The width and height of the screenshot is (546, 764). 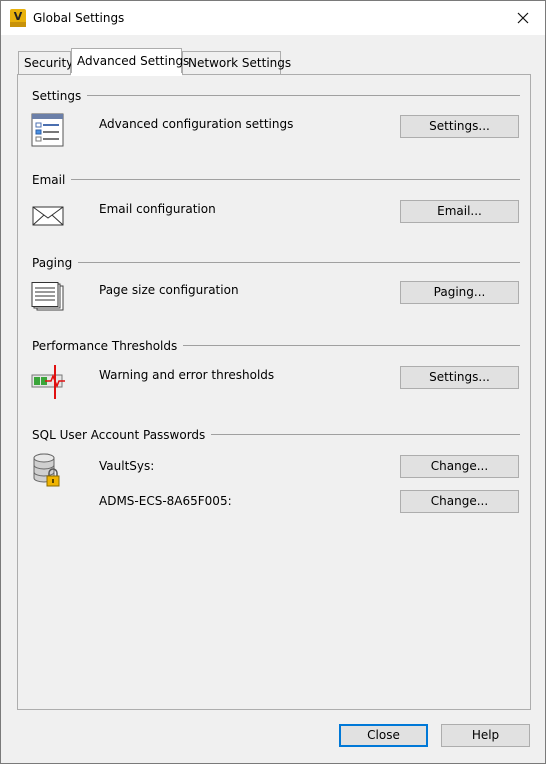 What do you see at coordinates (169, 290) in the screenshot?
I see `paging-description: Page size configuration` at bounding box center [169, 290].